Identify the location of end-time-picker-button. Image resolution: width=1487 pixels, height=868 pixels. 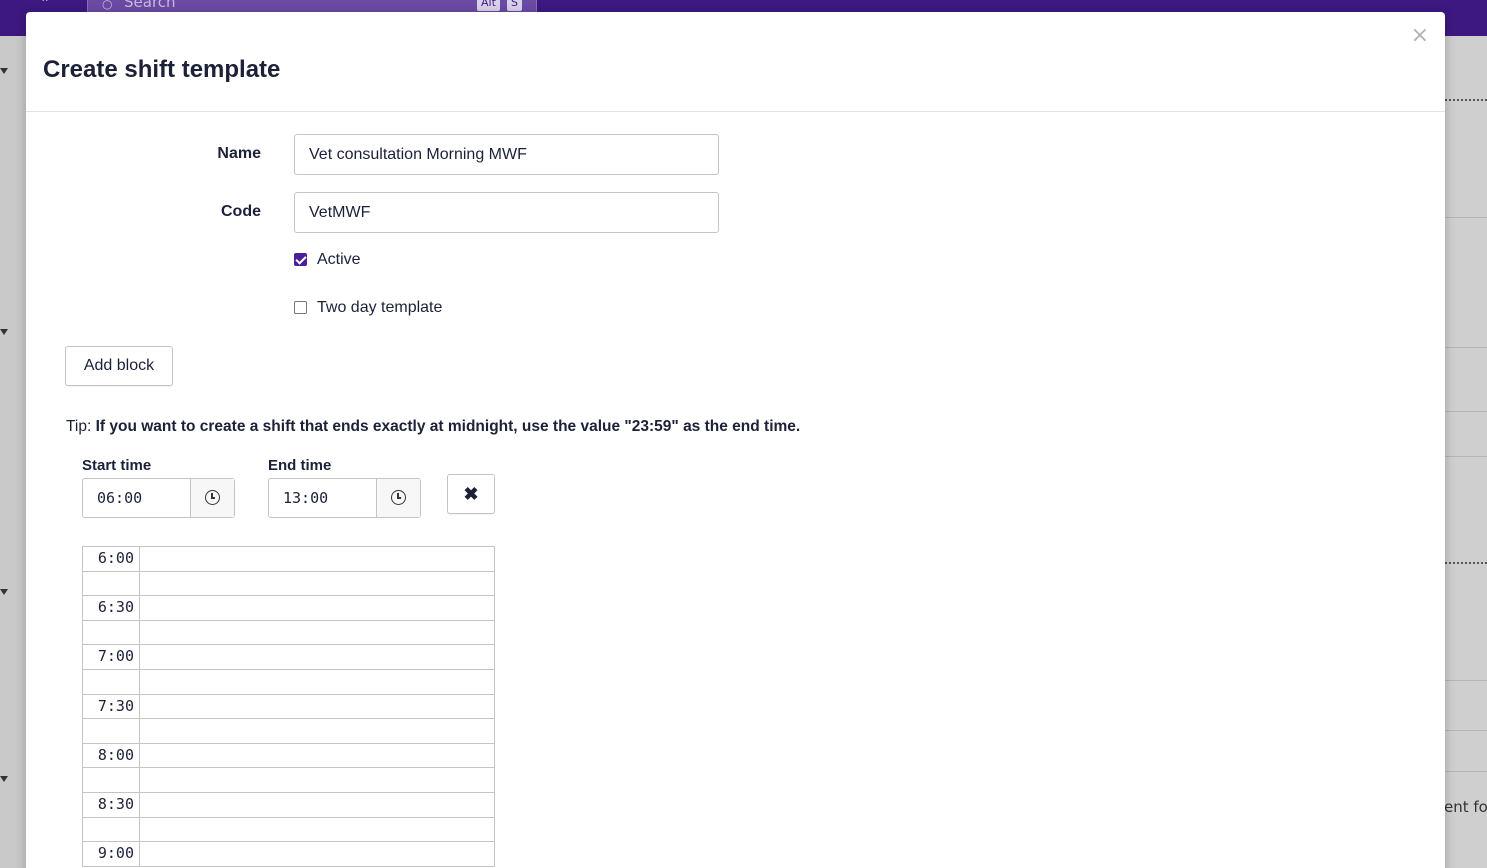
(398, 498).